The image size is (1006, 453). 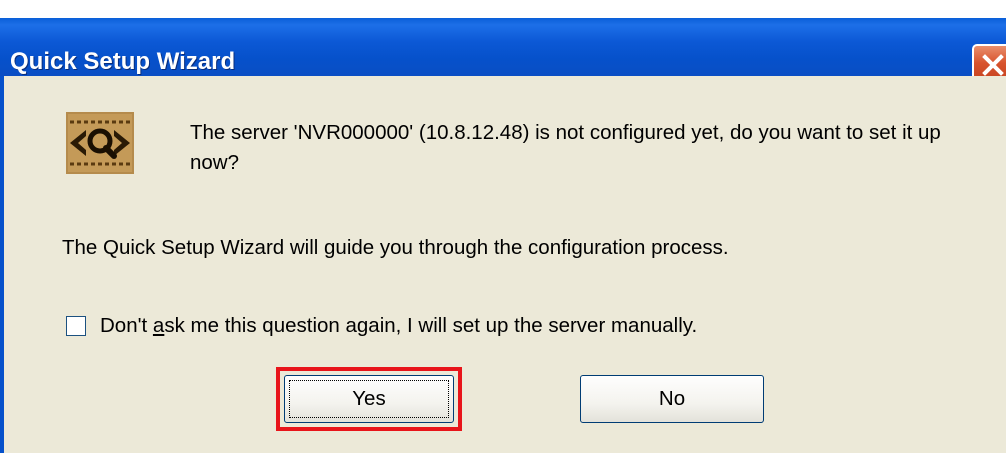 I want to click on no-button: No, so click(x=672, y=399).